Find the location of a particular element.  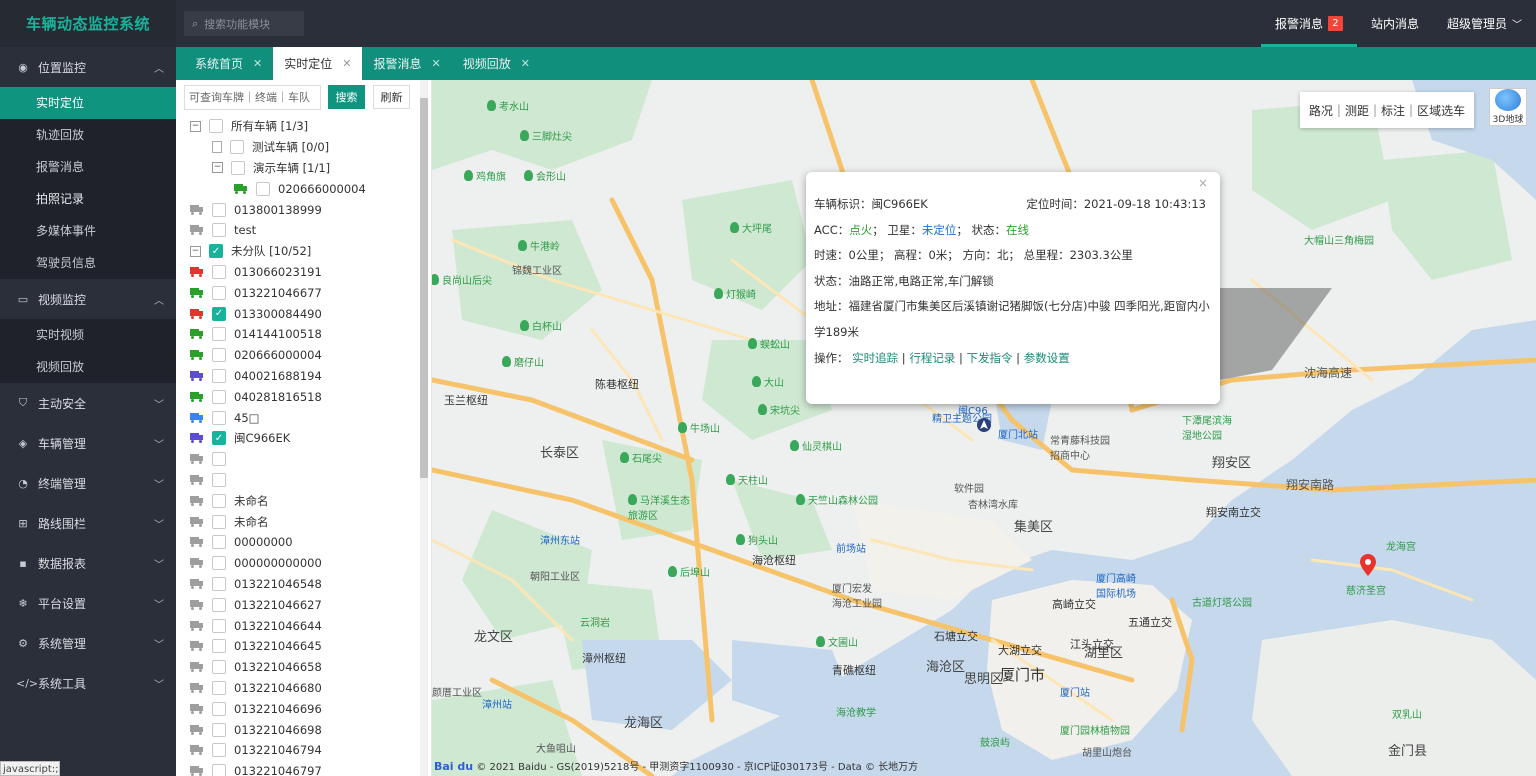

sidebar-item-live-video: 实时视频 is located at coordinates (88, 335).